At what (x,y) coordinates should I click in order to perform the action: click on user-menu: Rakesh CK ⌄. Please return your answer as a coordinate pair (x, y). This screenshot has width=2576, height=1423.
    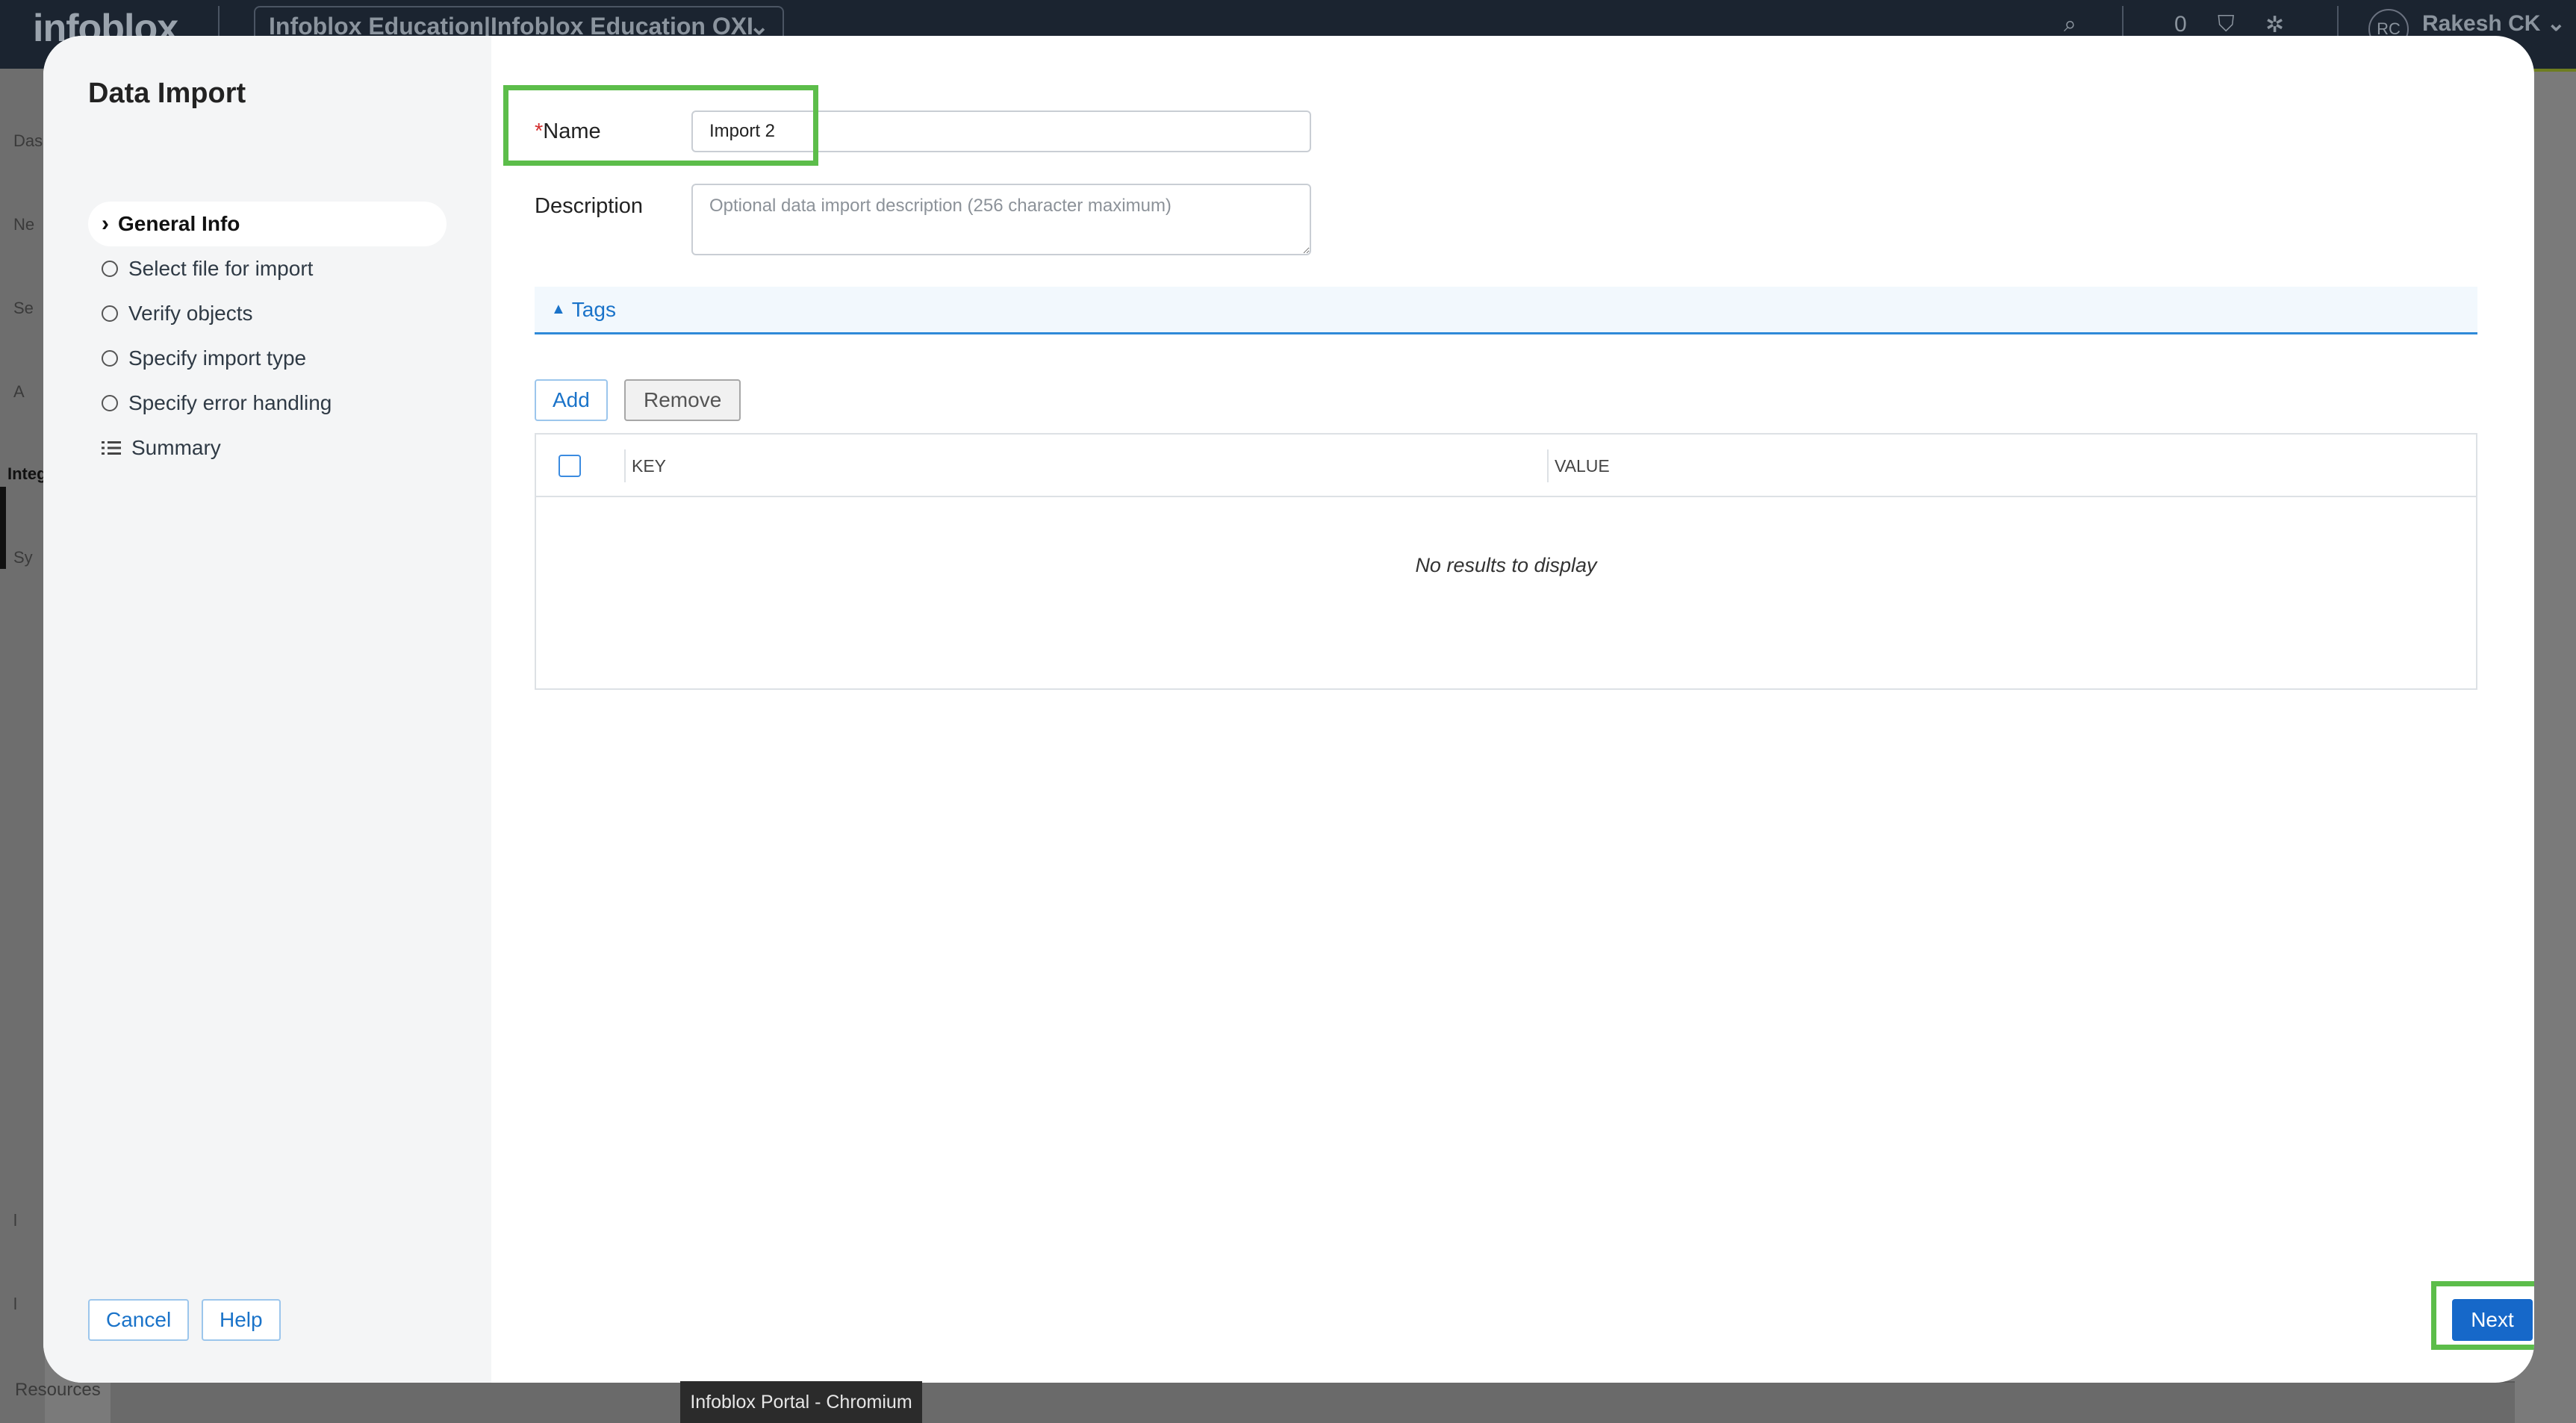
    Looking at the image, I should click on (2494, 24).